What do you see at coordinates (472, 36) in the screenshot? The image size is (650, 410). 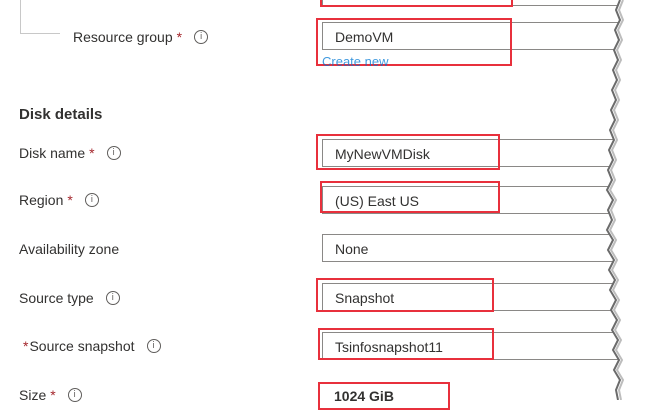 I see `resource-group-select: DemoVM` at bounding box center [472, 36].